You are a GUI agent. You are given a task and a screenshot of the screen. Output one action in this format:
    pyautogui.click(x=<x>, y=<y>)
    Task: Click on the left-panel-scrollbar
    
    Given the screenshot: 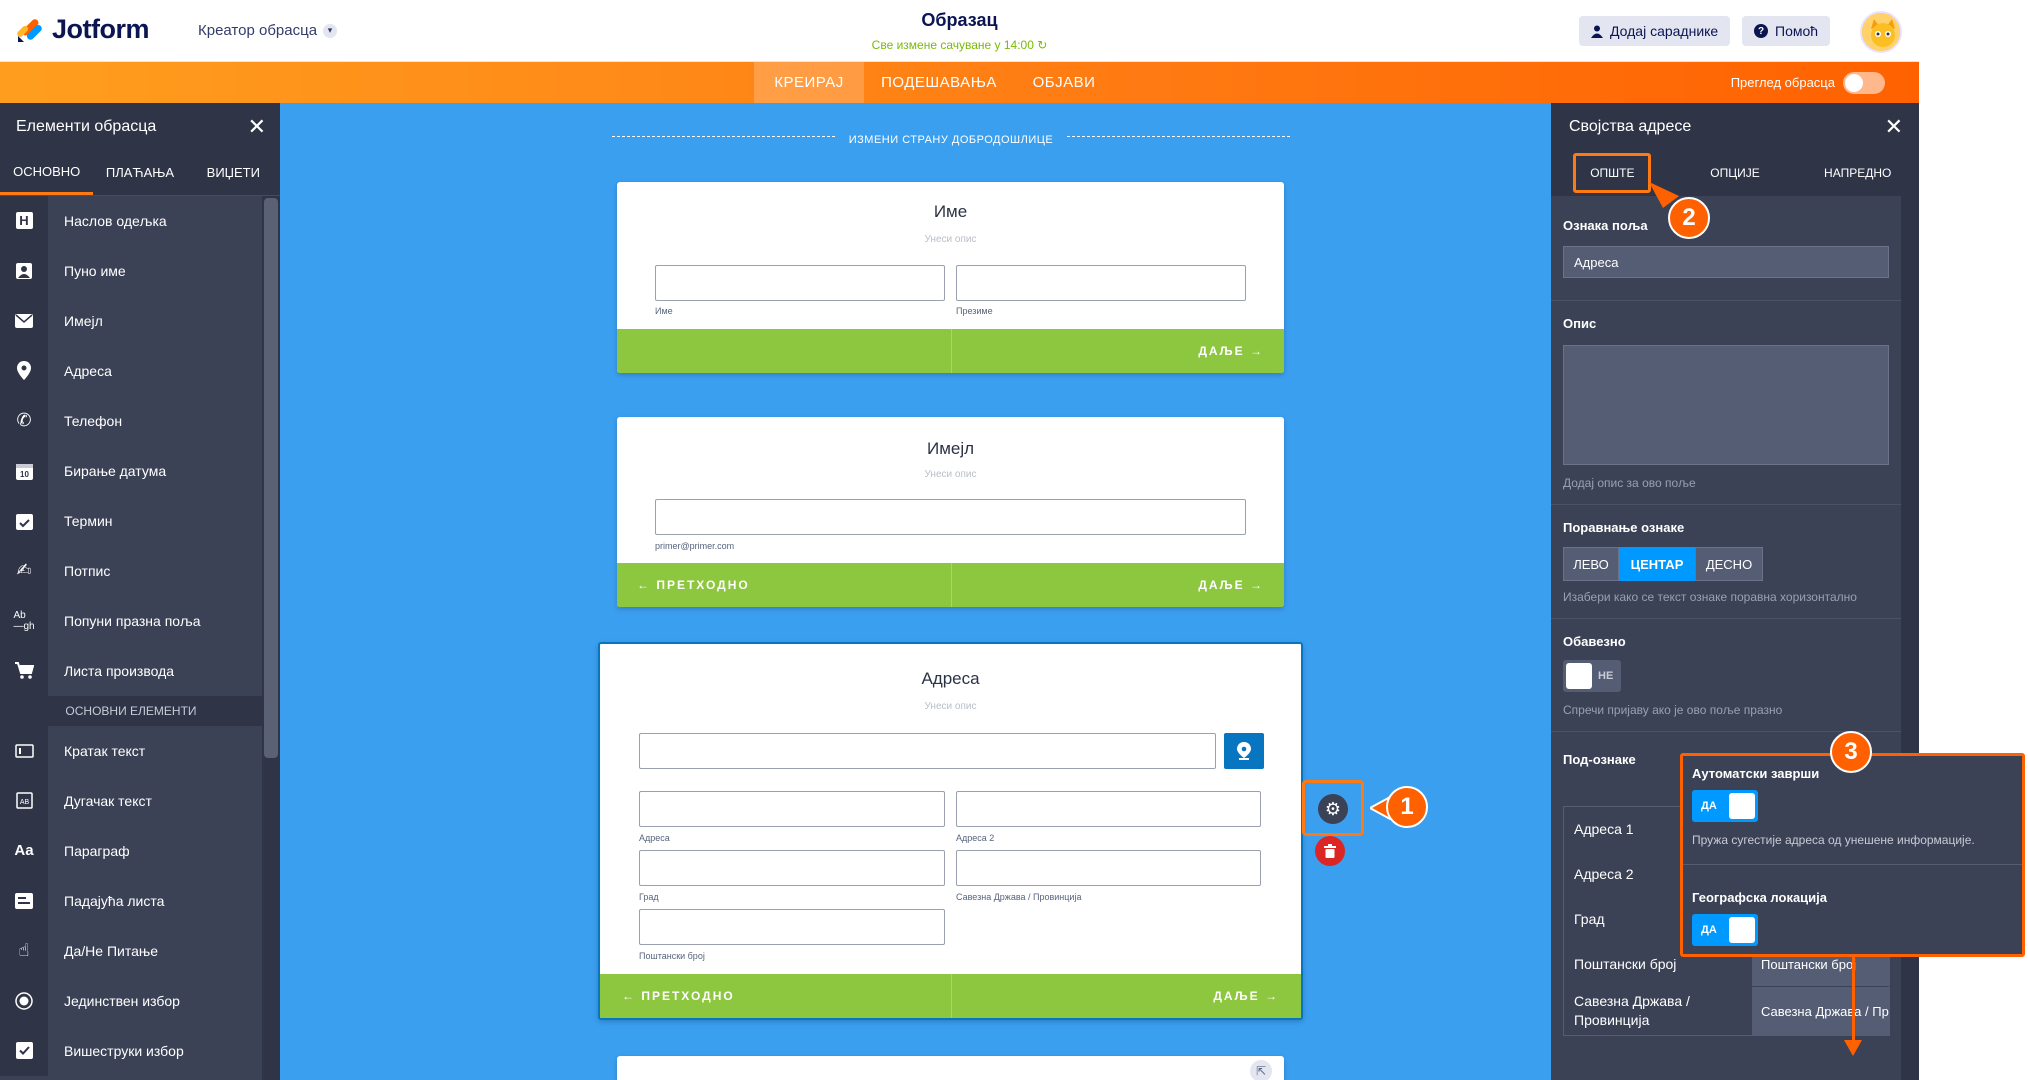 What is the action you would take?
    pyautogui.click(x=271, y=638)
    